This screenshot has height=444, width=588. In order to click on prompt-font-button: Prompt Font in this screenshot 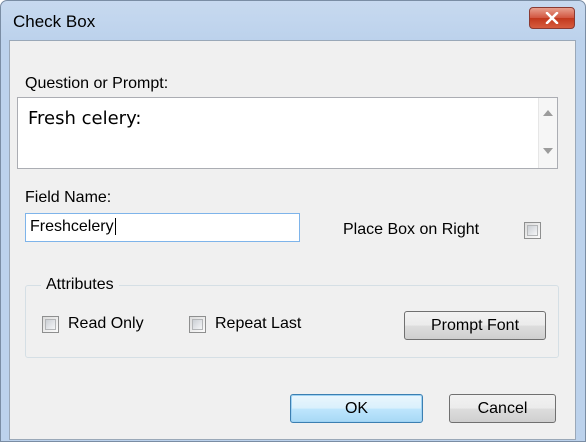, I will do `click(475, 325)`.